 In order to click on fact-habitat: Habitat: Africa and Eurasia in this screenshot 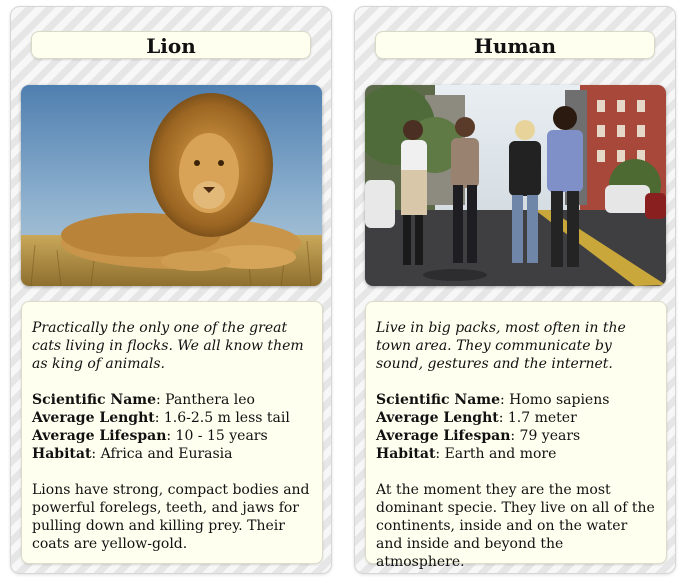, I will do `click(172, 454)`.